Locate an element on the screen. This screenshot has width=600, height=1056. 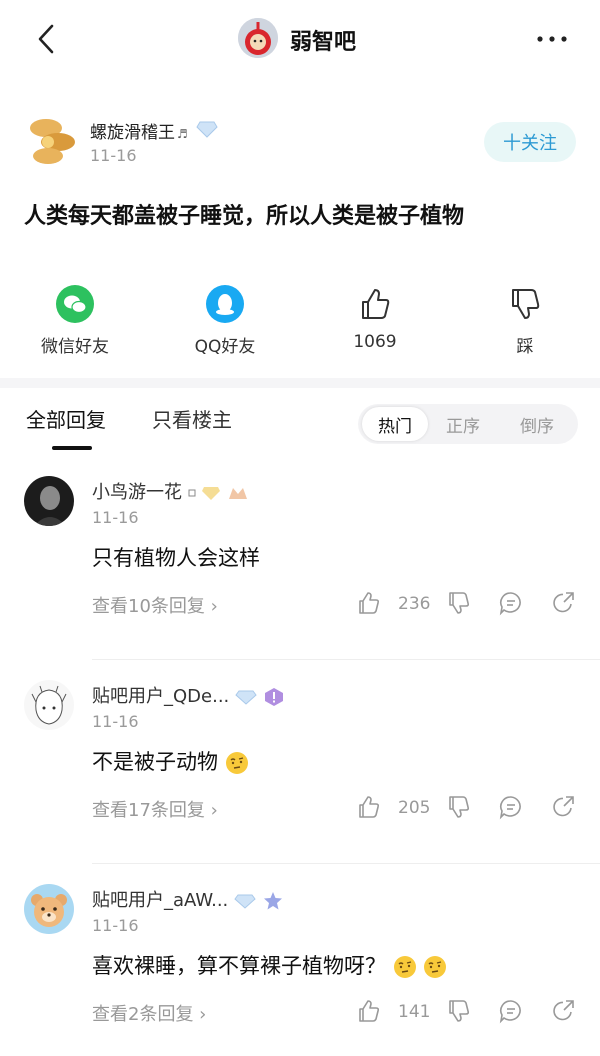
back-chevron-icon is located at coordinates (47, 39).